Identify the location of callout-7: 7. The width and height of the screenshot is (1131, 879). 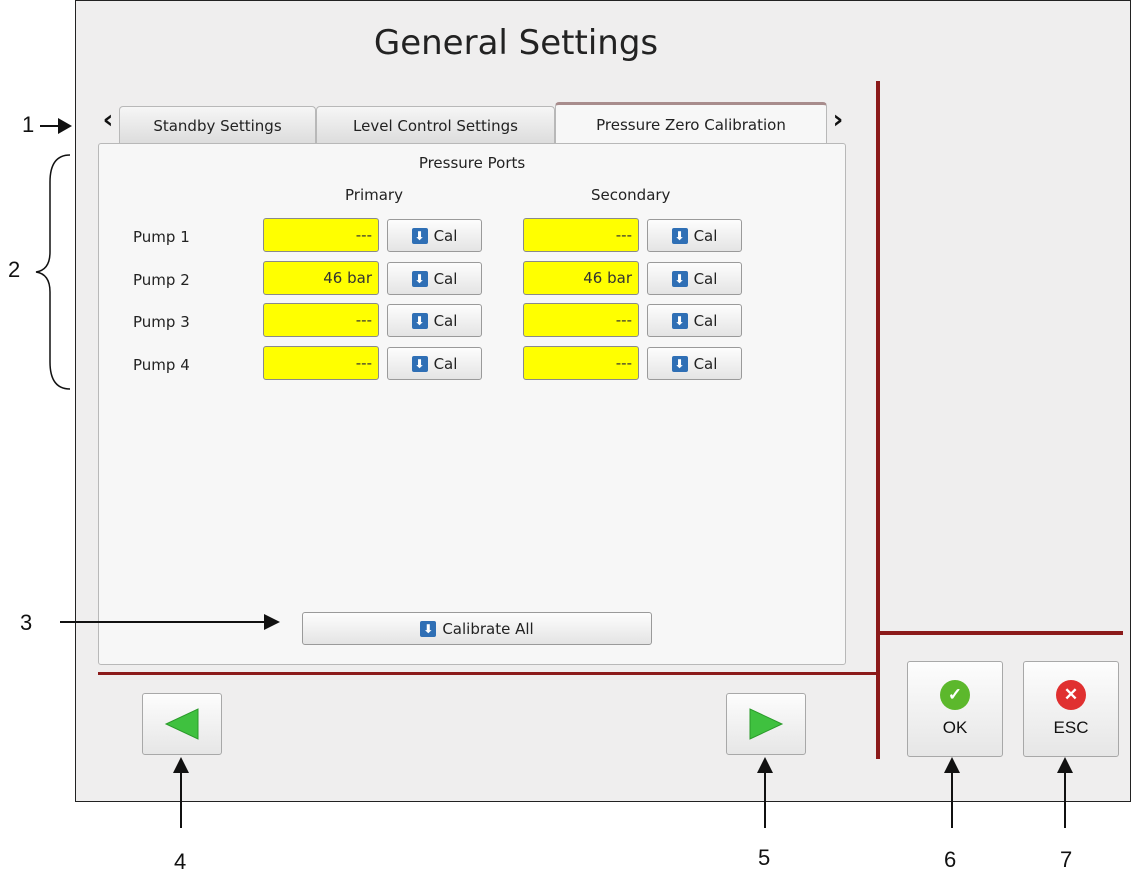
(1066, 859).